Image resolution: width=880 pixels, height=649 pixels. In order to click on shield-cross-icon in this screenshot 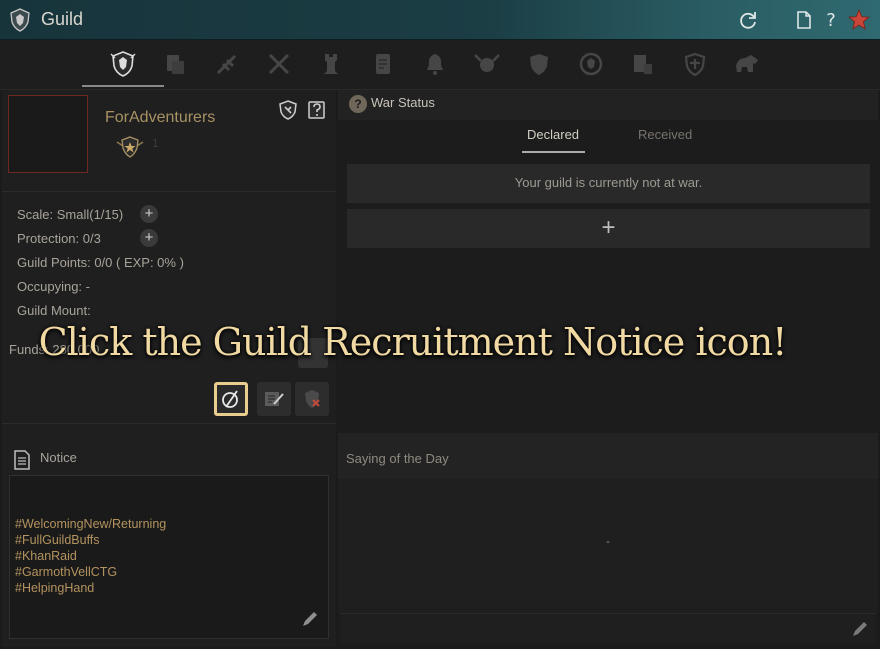, I will do `click(695, 64)`.